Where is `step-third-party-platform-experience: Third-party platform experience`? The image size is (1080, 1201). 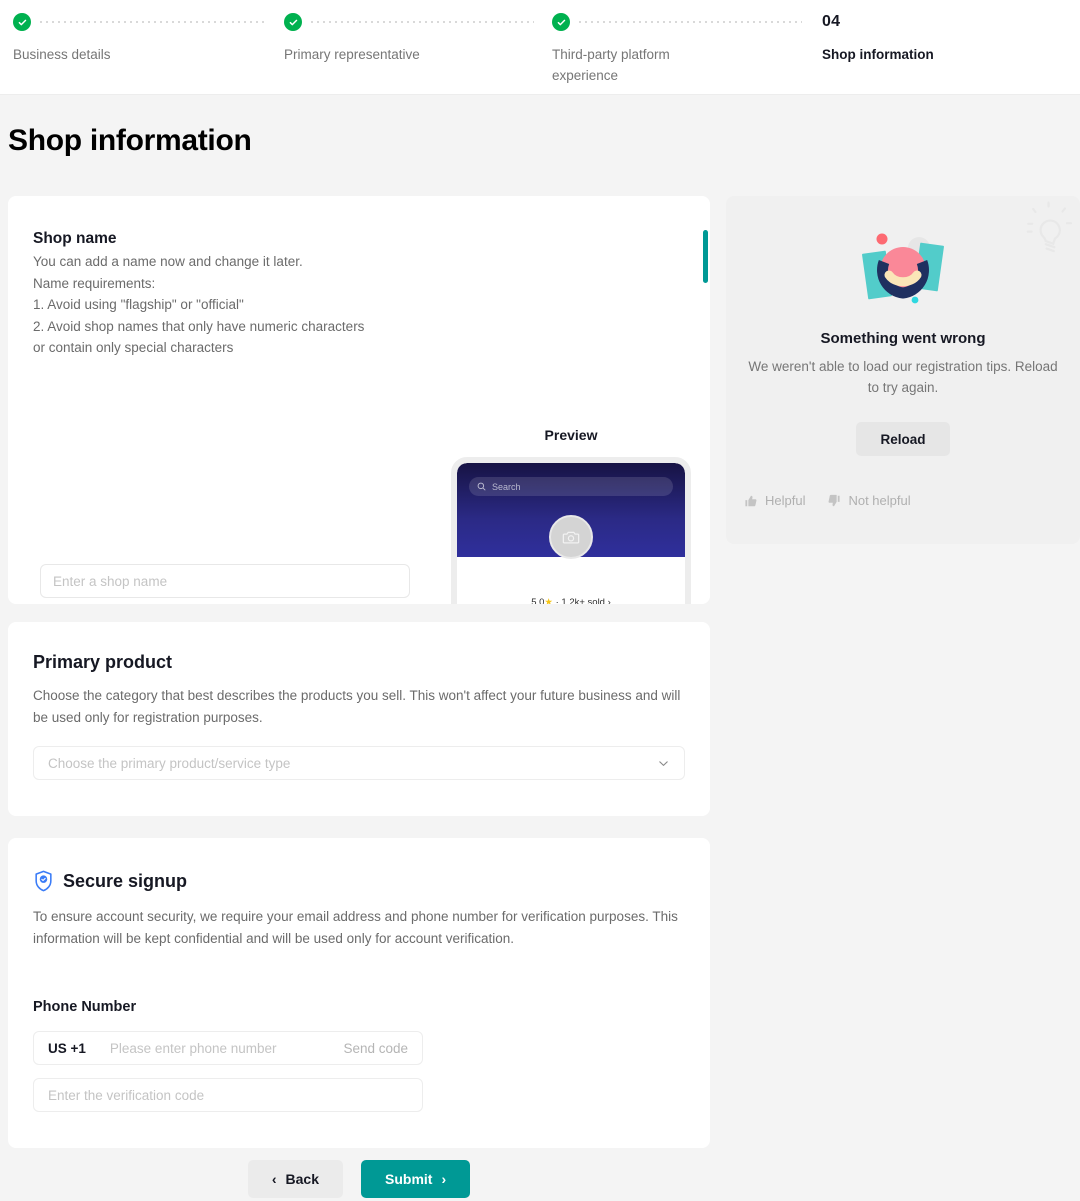
step-third-party-platform-experience: Third-party platform experience is located at coordinates (674, 48).